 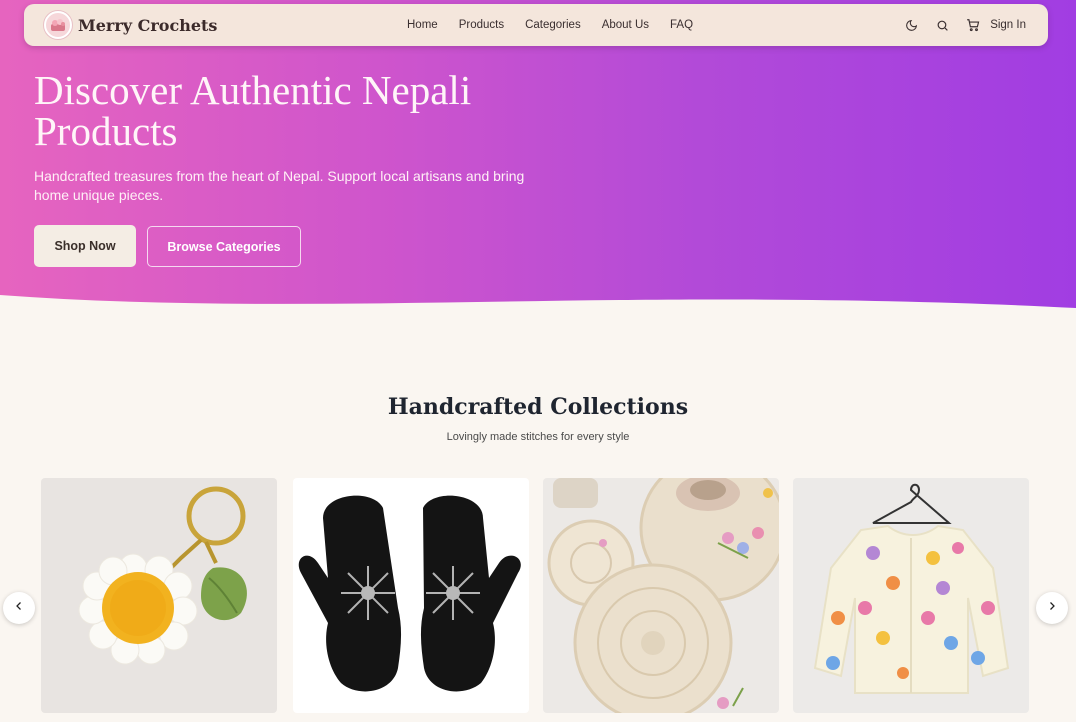 I want to click on collection-card-crochet-coasters, so click(x=661, y=595).